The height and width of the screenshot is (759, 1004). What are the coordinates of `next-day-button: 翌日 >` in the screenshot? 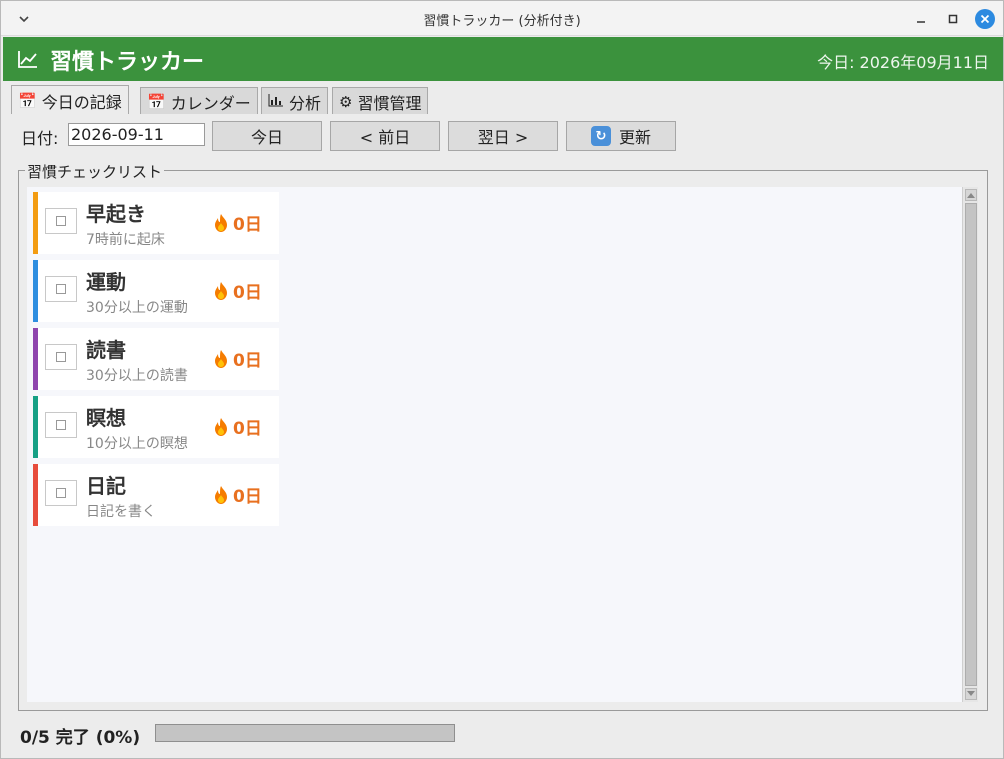 It's located at (503, 136).